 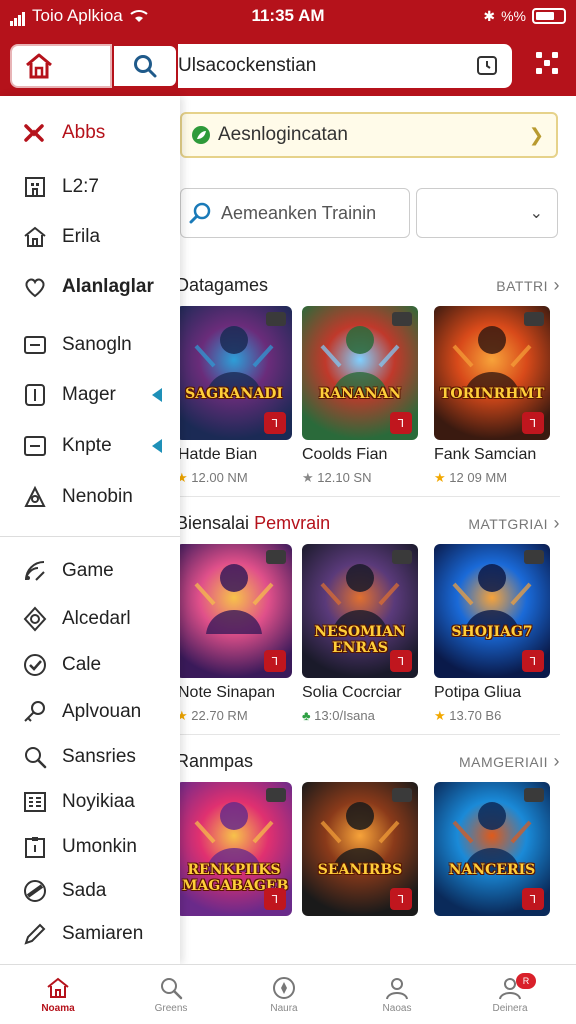 I want to click on section-title: Ranmpas, so click(x=214, y=761).